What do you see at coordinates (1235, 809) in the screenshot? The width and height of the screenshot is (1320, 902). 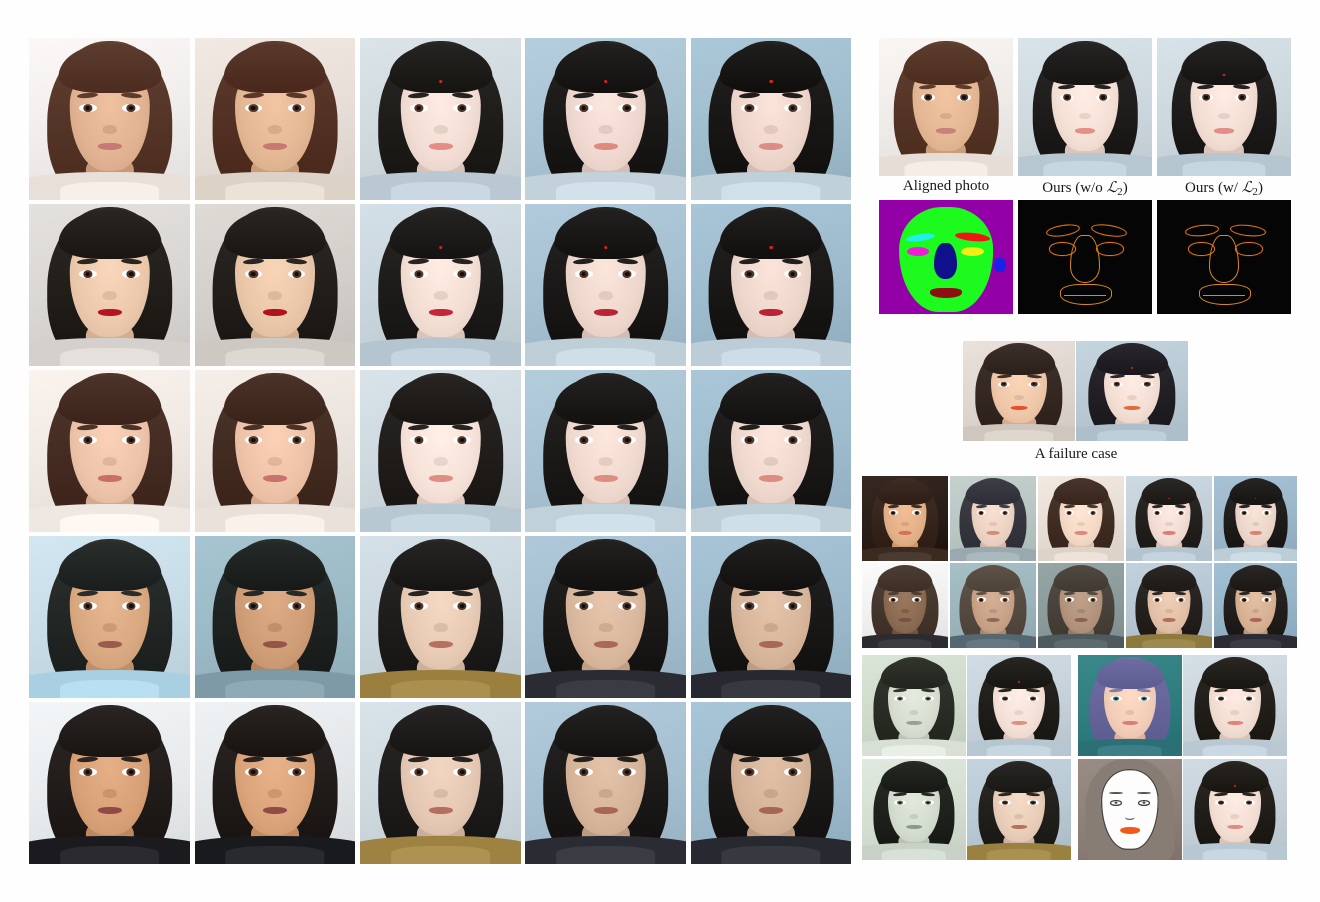 I see `stylized-output-r2-p2` at bounding box center [1235, 809].